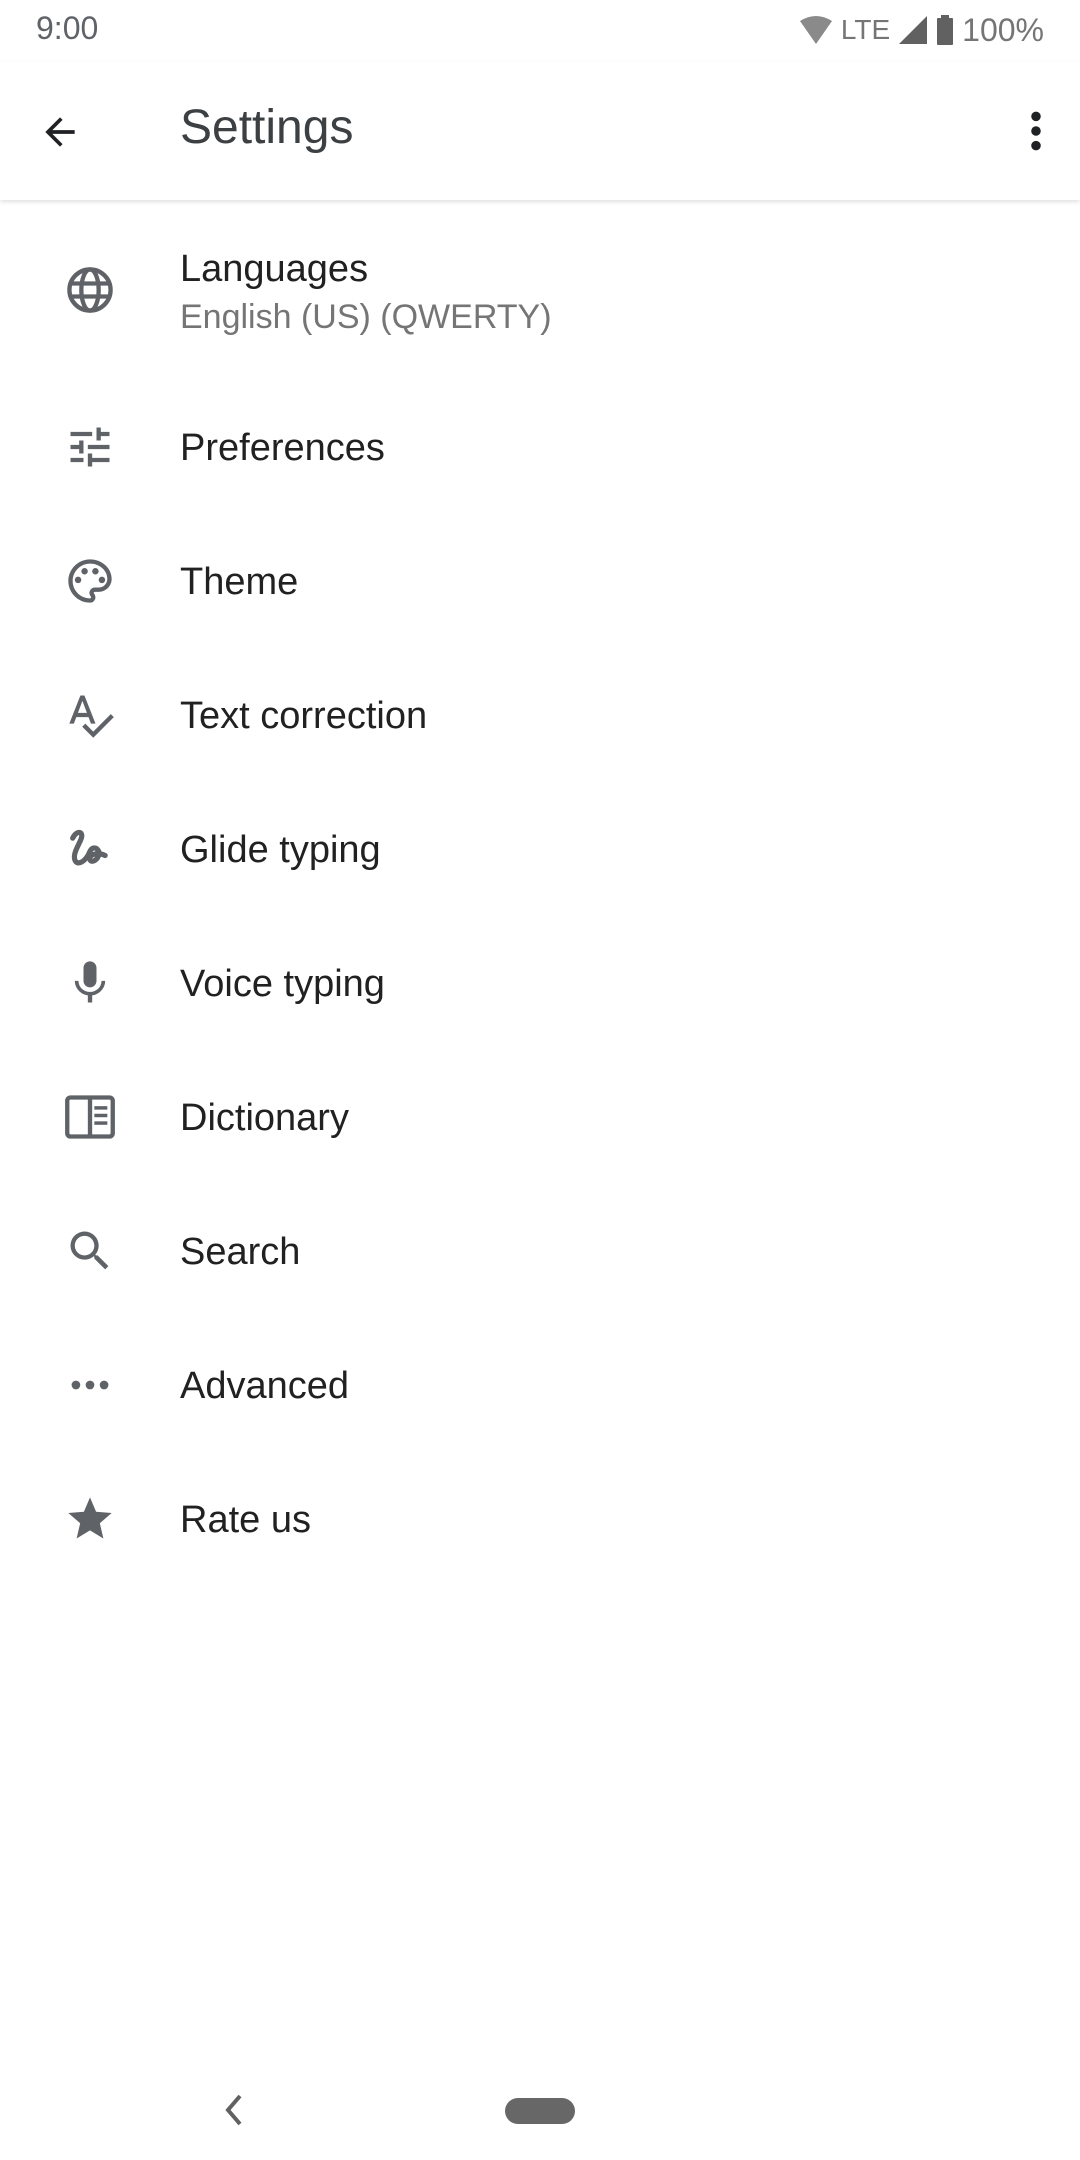 The height and width of the screenshot is (2160, 1080). What do you see at coordinates (540, 715) in the screenshot?
I see `settings-item-text-correction: Text correction` at bounding box center [540, 715].